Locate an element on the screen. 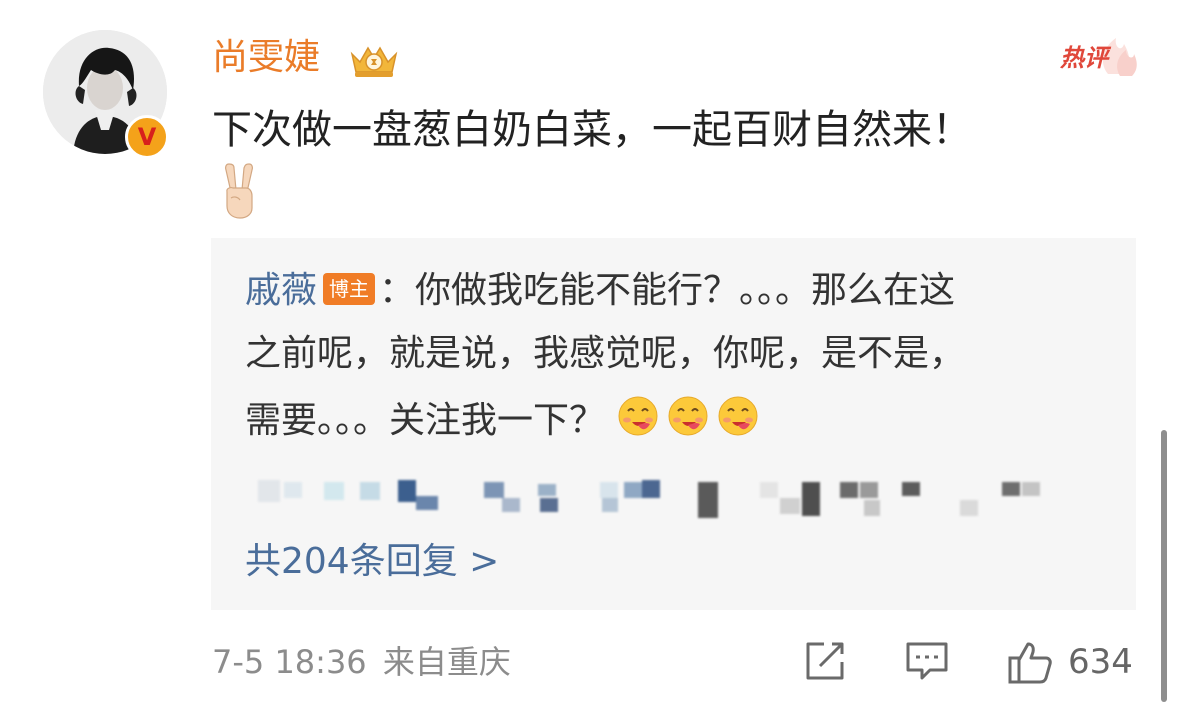 The width and height of the screenshot is (1179, 703). view-replies-link: 共204条回复 > is located at coordinates (372, 562).